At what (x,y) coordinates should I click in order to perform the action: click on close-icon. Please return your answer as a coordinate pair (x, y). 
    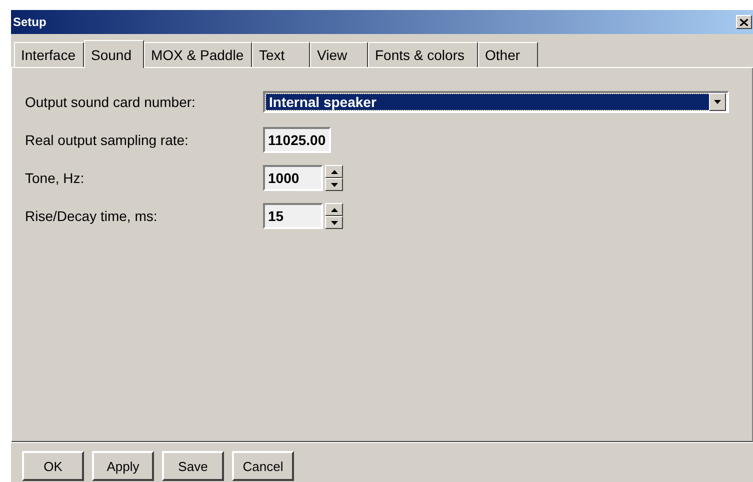
    Looking at the image, I should click on (744, 22).